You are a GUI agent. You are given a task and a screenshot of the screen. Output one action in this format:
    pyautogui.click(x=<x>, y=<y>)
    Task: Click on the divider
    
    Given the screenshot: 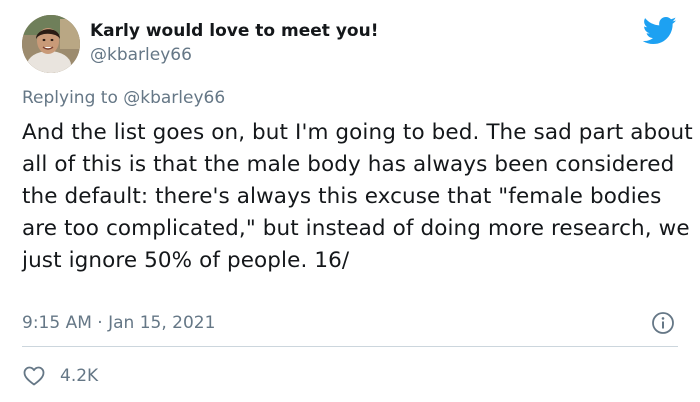 What is the action you would take?
    pyautogui.click(x=350, y=346)
    